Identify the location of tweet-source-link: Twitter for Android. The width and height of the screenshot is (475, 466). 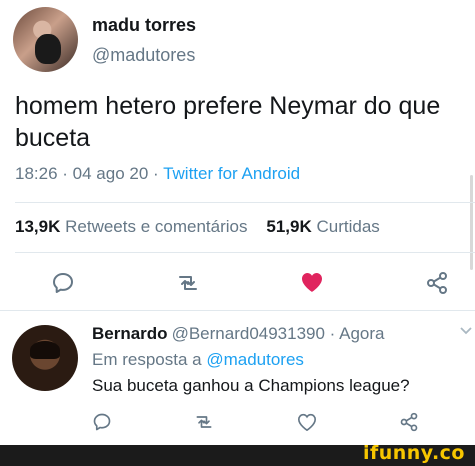
(231, 173).